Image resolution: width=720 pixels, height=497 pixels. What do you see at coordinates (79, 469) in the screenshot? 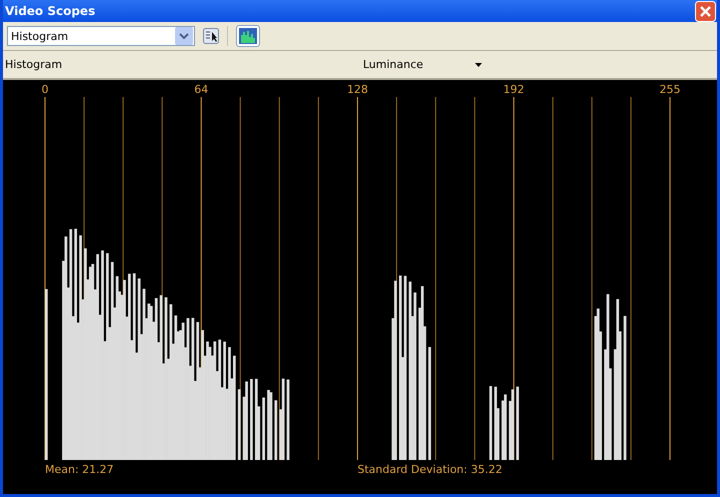
I see `stat-text: Mean: 21.27` at bounding box center [79, 469].